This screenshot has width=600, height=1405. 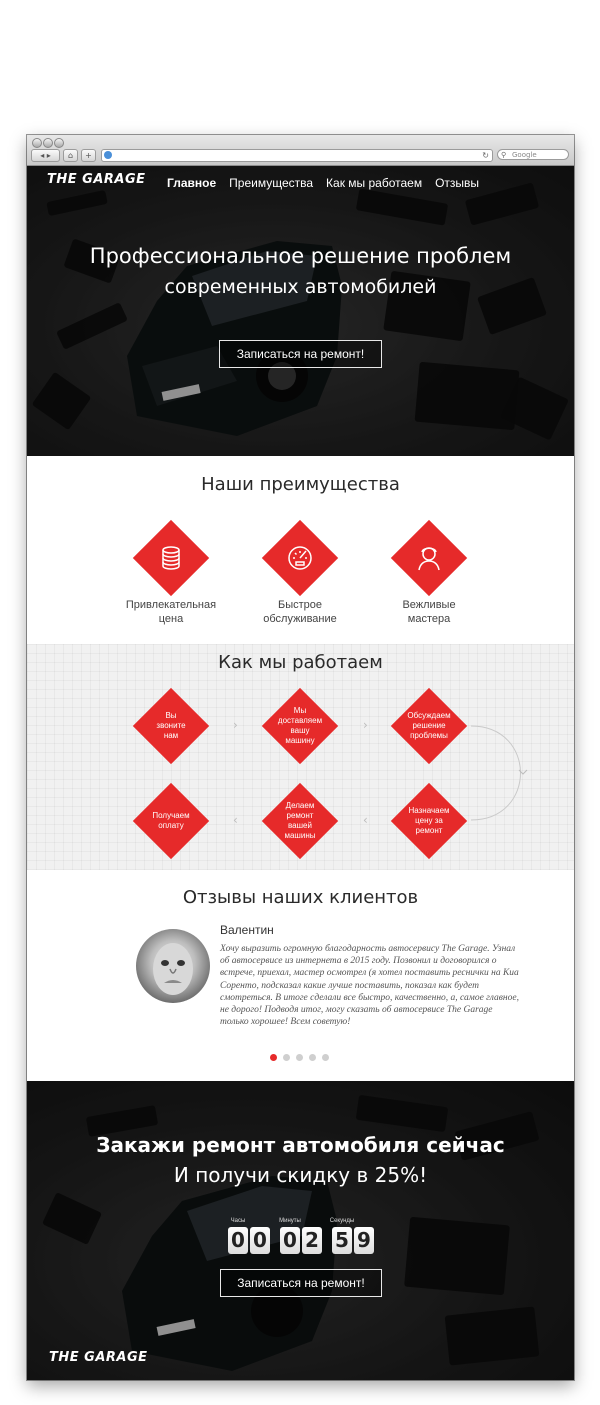 What do you see at coordinates (247, 930) in the screenshot?
I see `reviewer-name: Валентин` at bounding box center [247, 930].